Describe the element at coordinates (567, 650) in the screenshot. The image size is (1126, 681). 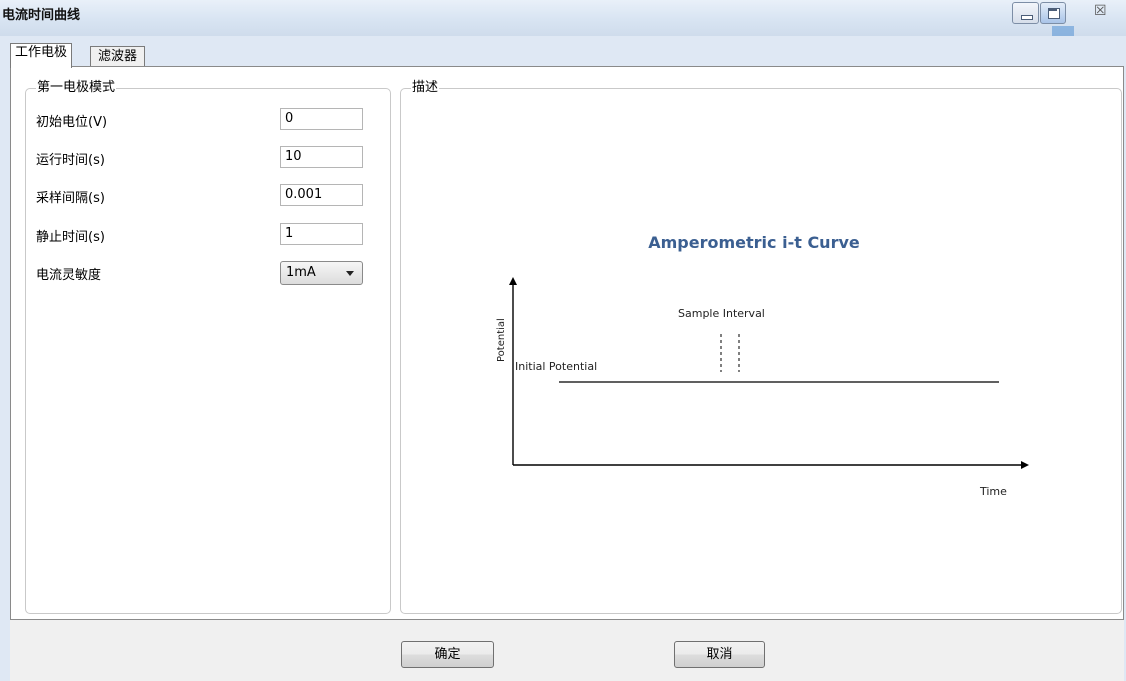
I see `dialog-footer` at that location.